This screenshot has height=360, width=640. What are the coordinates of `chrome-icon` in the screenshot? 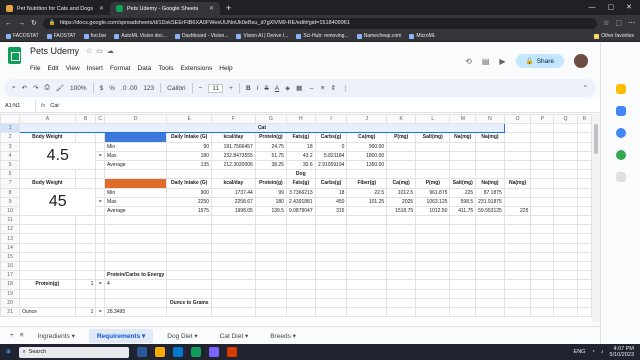 It's located at (195, 352).